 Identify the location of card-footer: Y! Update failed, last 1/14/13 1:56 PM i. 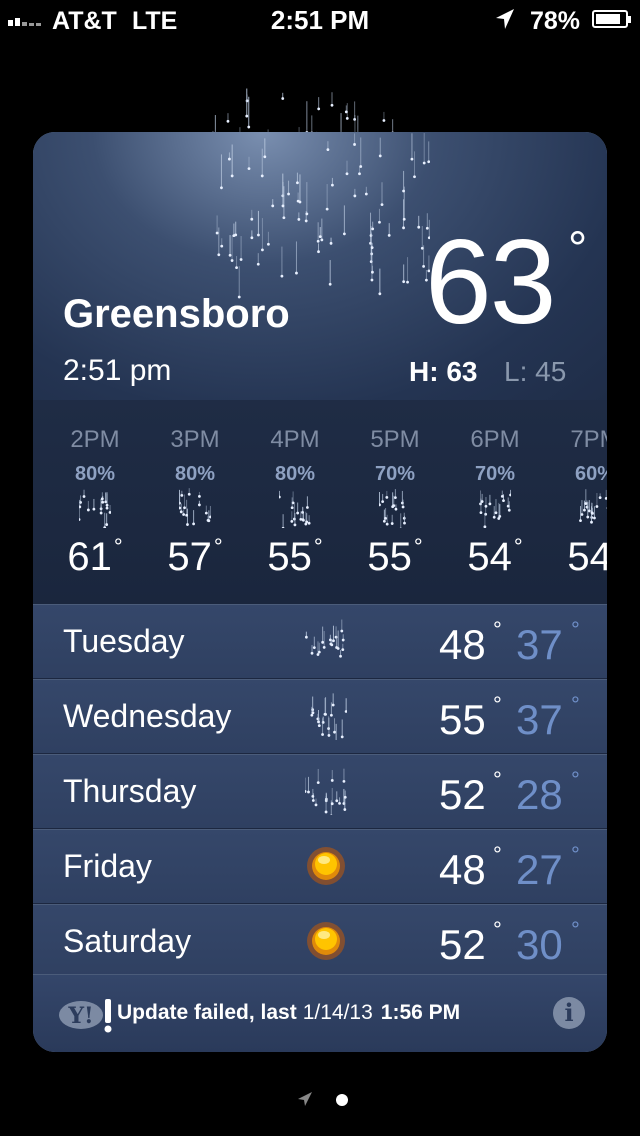
(320, 1013).